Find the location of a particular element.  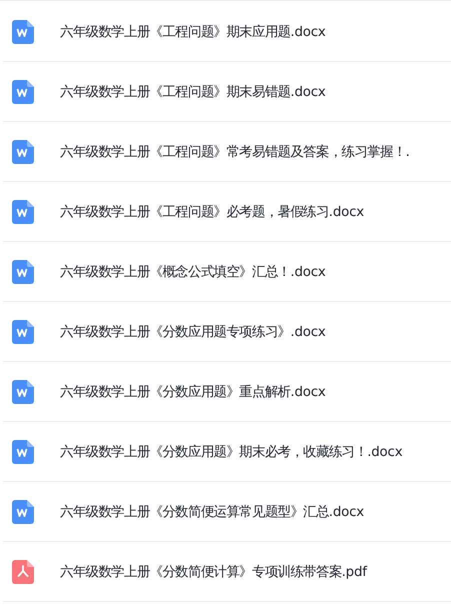

file-item: 六年级数学上册《分数应用题》期末必考，收藏练习！.docx is located at coordinates (227, 452).